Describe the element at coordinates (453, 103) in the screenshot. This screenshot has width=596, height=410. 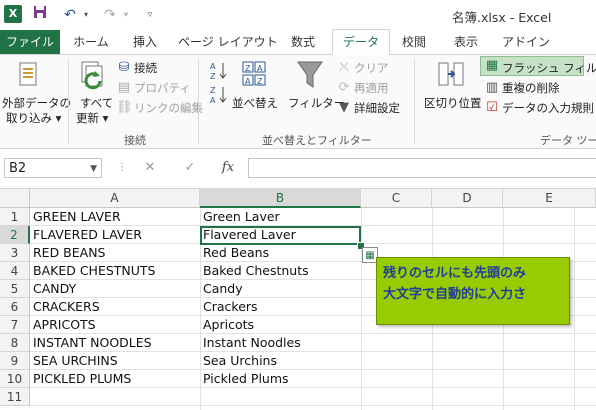
I see `text-to-columns-button: 区切り位置` at that location.